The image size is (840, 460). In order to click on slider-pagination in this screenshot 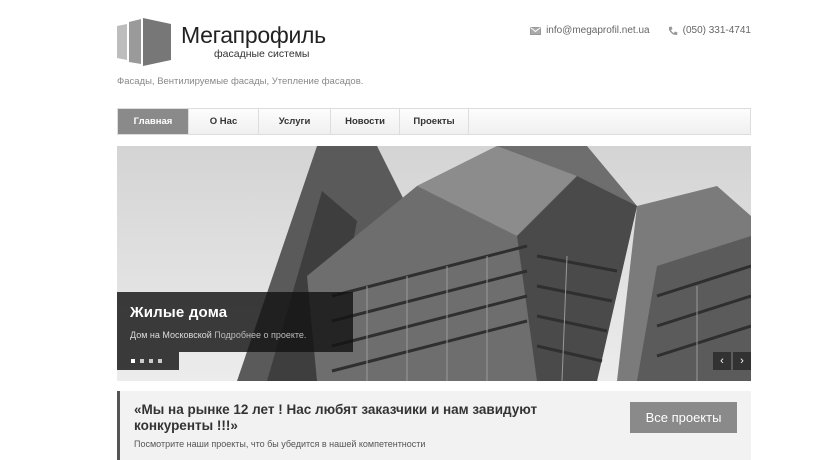, I will do `click(148, 361)`.